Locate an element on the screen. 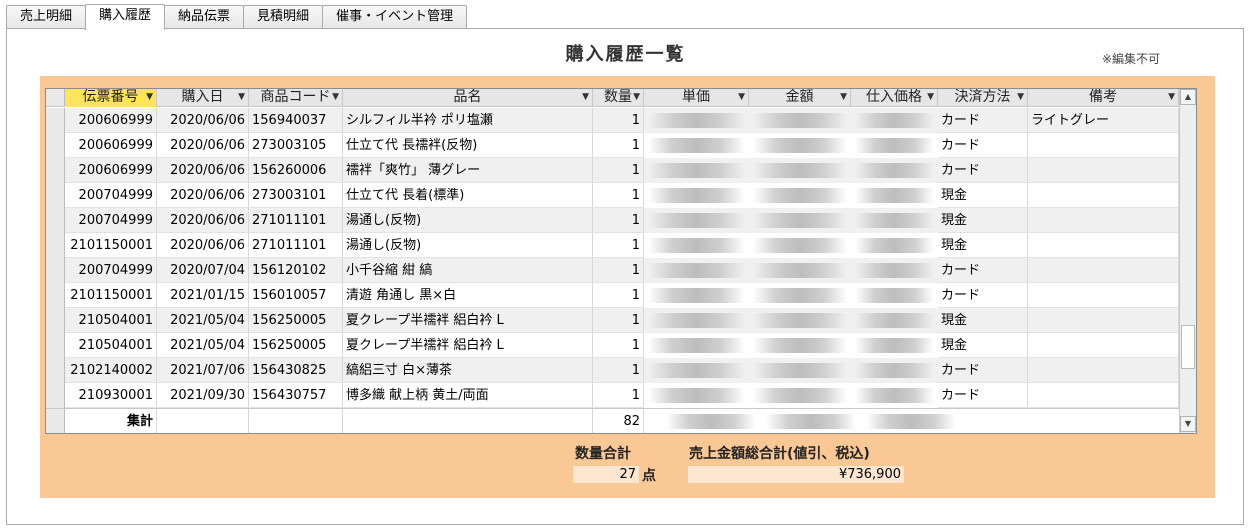  table-row: 200704999 2020/07/04 156120102 小千谷縮 紺 縞 1 カード is located at coordinates (612, 270).